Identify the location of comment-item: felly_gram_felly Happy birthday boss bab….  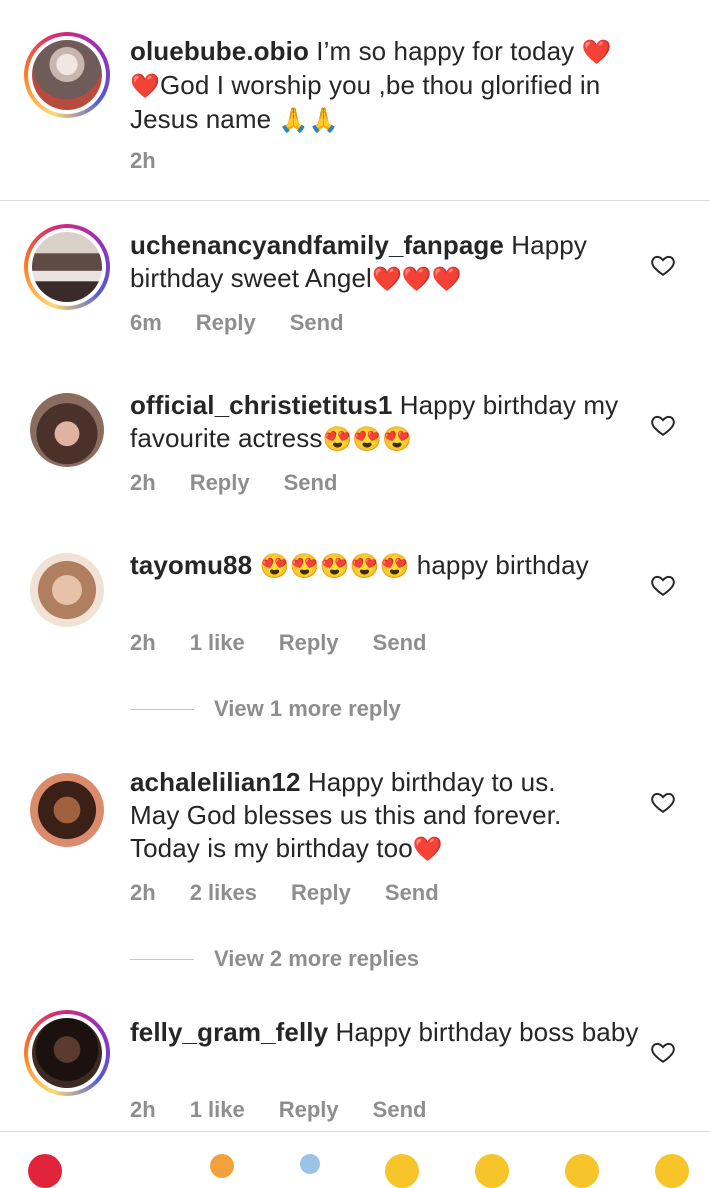
(355, 1060).